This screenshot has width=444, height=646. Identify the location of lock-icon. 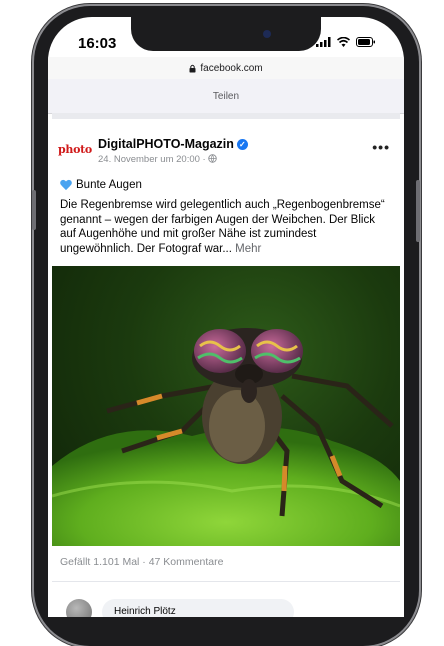
(192, 68).